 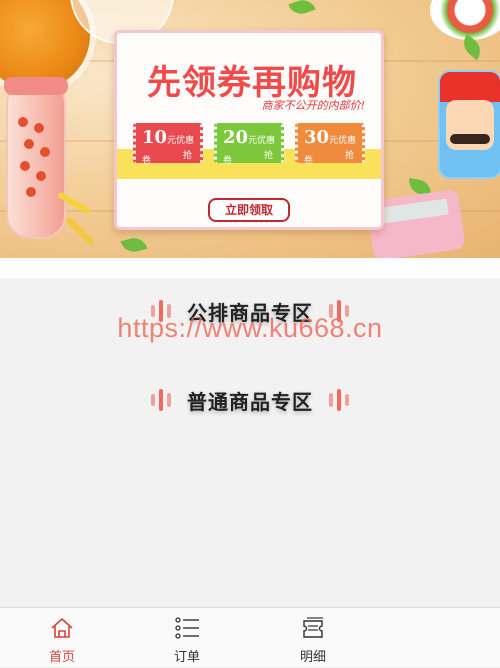 What do you see at coordinates (36, 158) in the screenshot?
I see `juicer-bottle-image` at bounding box center [36, 158].